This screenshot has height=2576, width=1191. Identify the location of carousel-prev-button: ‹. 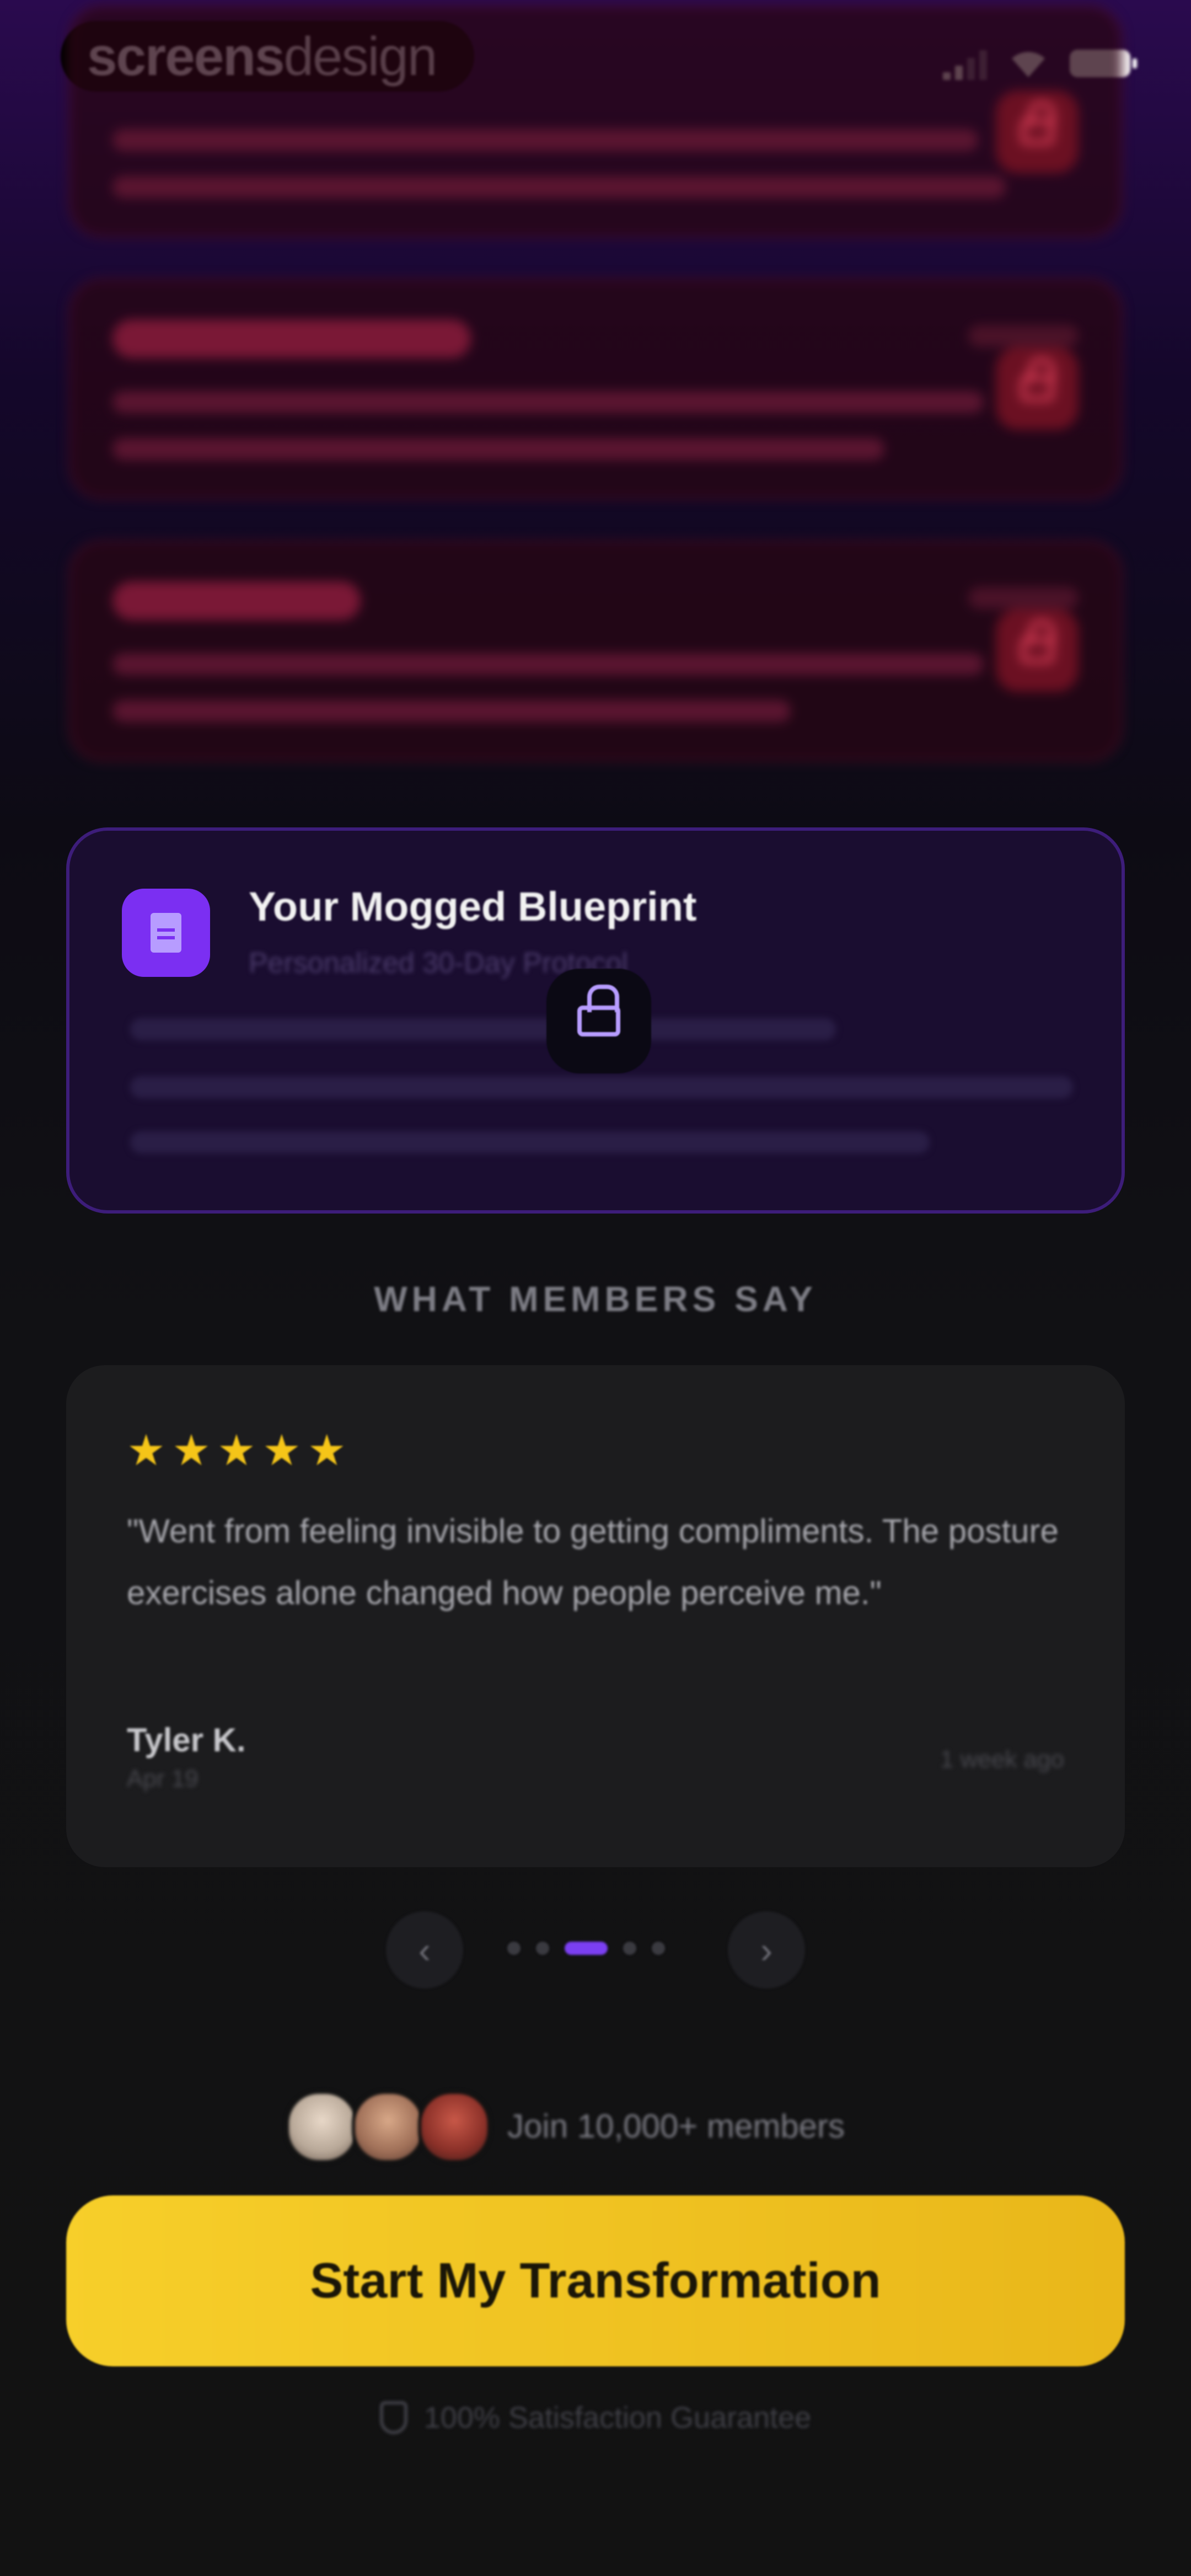
(425, 1950).